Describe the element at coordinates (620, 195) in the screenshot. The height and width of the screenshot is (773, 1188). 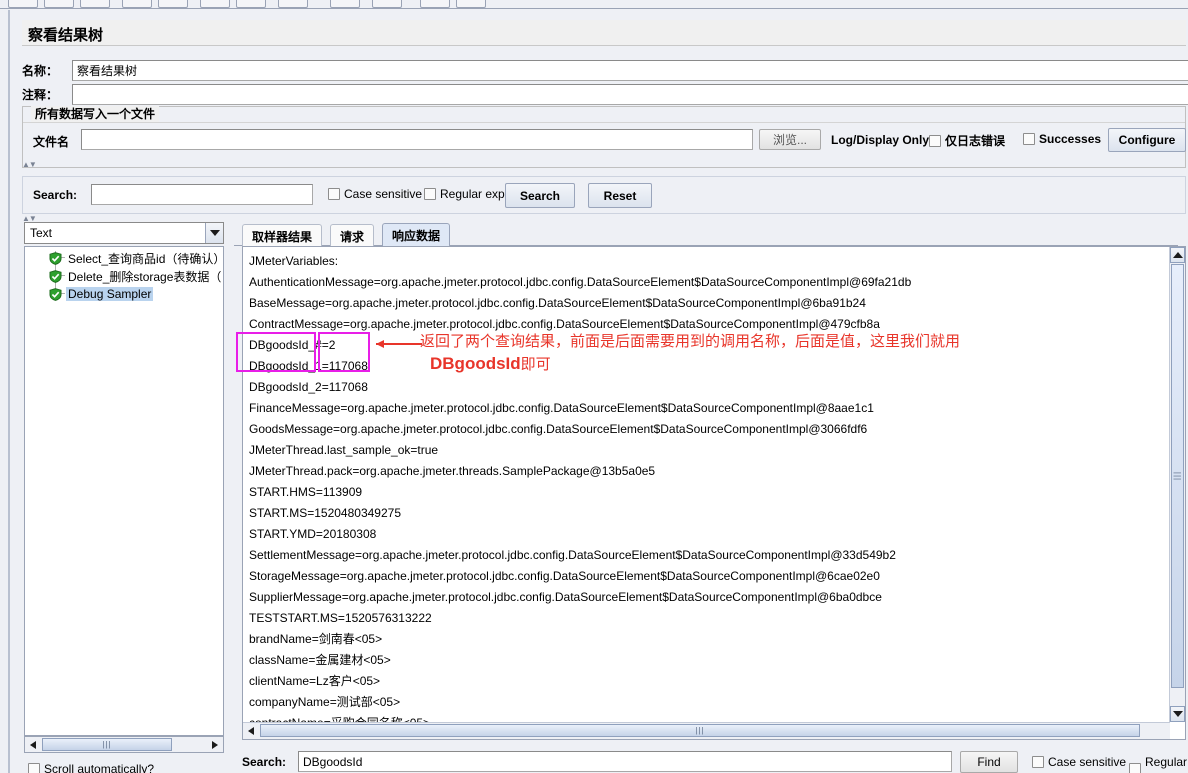
I see `reset-button: Reset` at that location.